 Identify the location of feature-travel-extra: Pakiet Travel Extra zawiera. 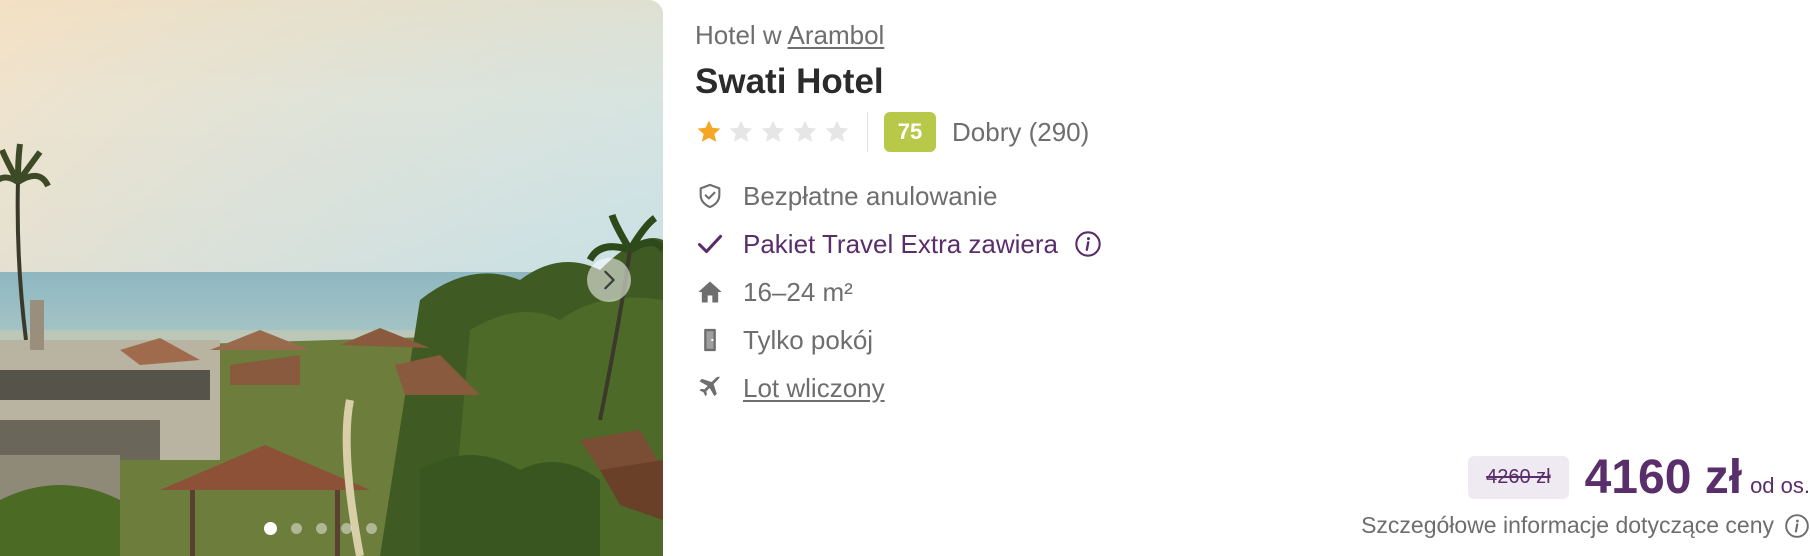
(898, 244).